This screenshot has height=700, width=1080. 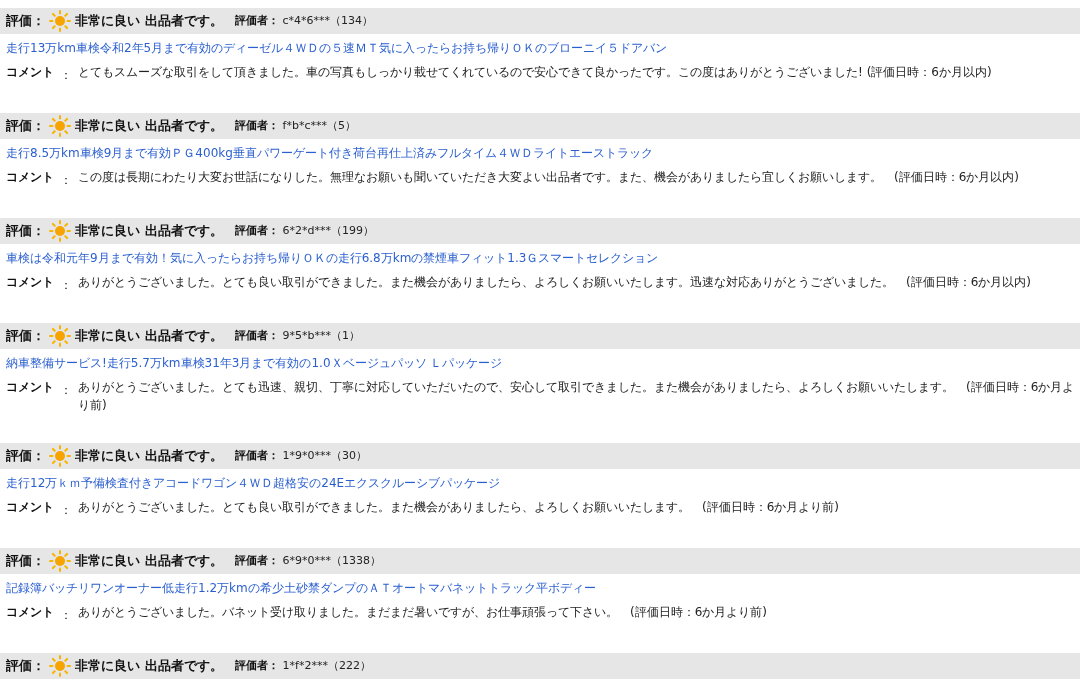 What do you see at coordinates (548, 177) in the screenshot?
I see `comment-text: この度は長期にわたり大変お世話になりした。無理なお願いも聞いていただき大変よい出品者です。また、機会がありましたら宜しくお願いします。 (評価日時：6か月以内)` at bounding box center [548, 177].